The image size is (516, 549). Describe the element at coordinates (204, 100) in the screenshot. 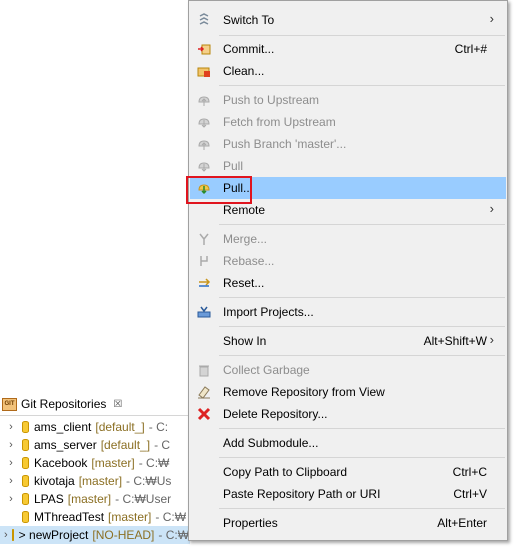

I see `push-icon` at that location.